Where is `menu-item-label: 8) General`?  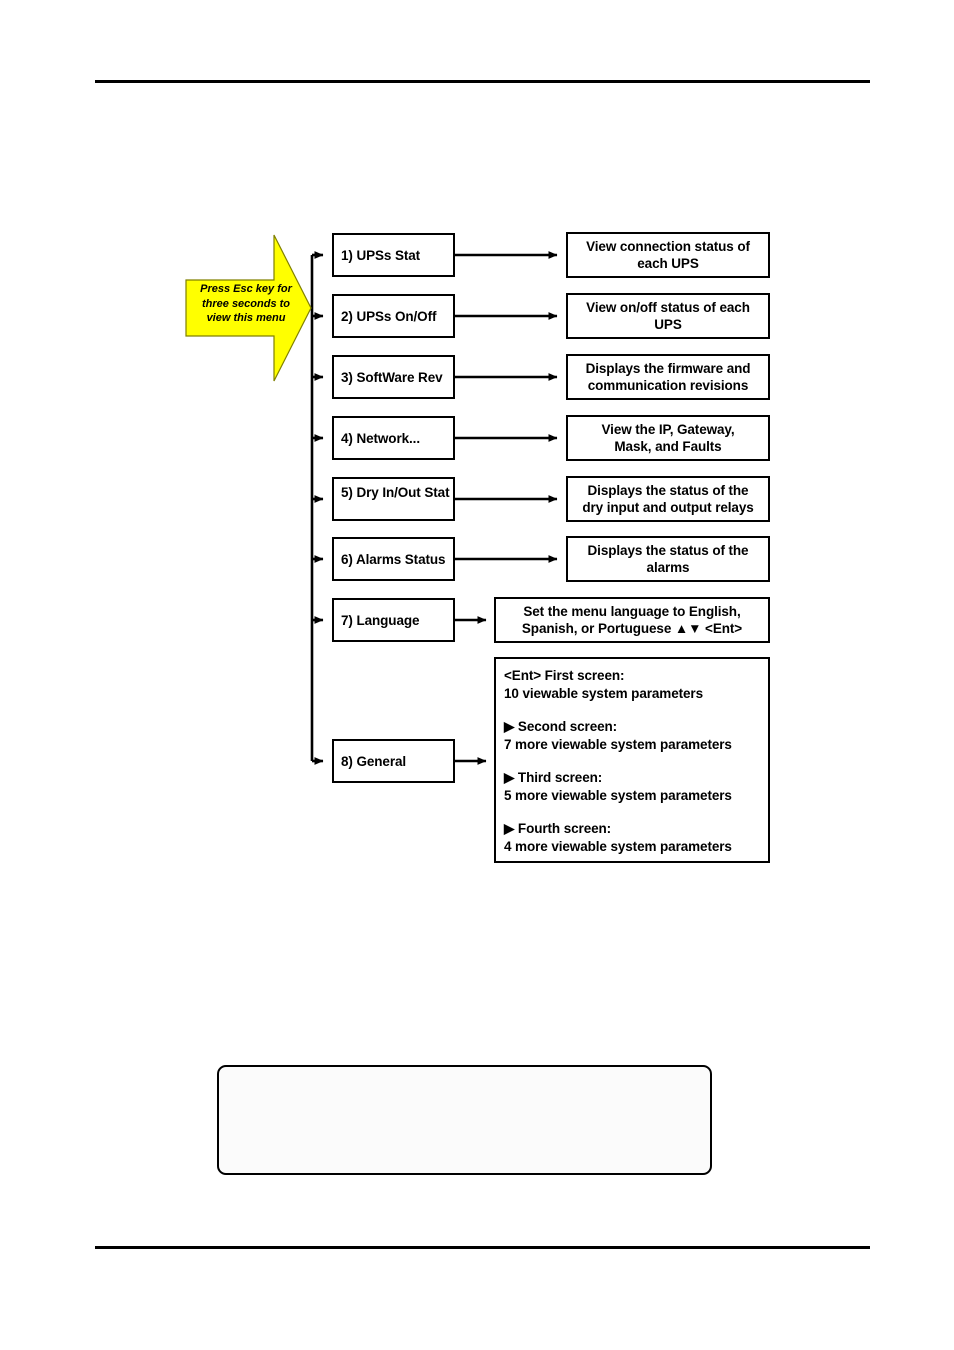
menu-item-label: 8) General is located at coordinates (374, 761).